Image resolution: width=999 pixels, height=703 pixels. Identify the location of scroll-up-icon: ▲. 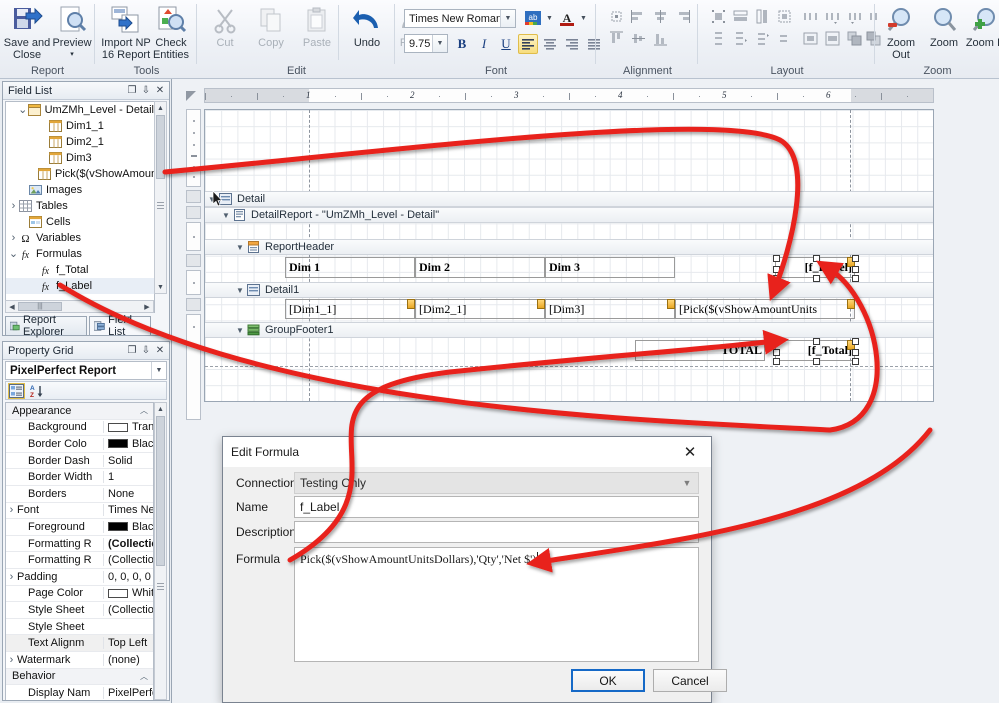
(160, 108).